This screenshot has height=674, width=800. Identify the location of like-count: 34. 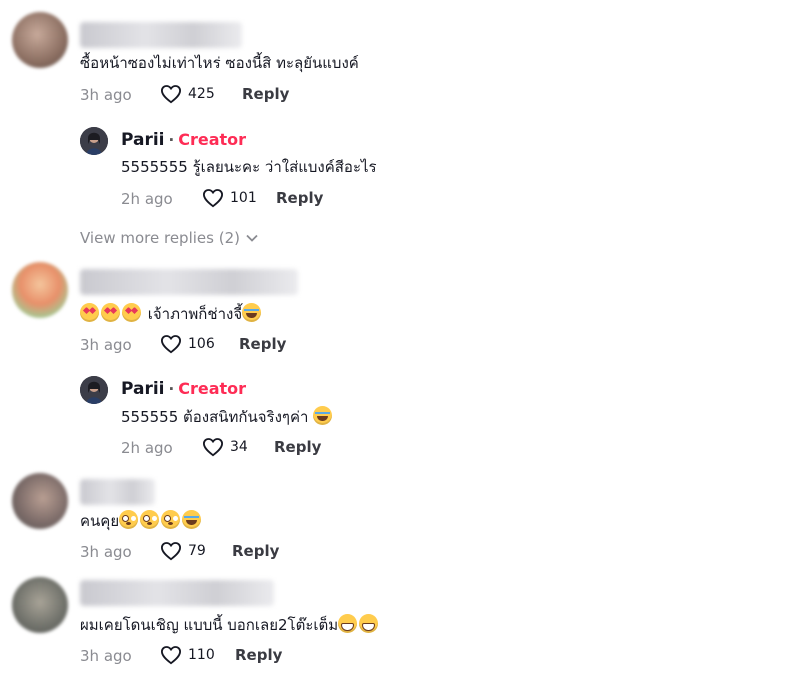
(239, 447).